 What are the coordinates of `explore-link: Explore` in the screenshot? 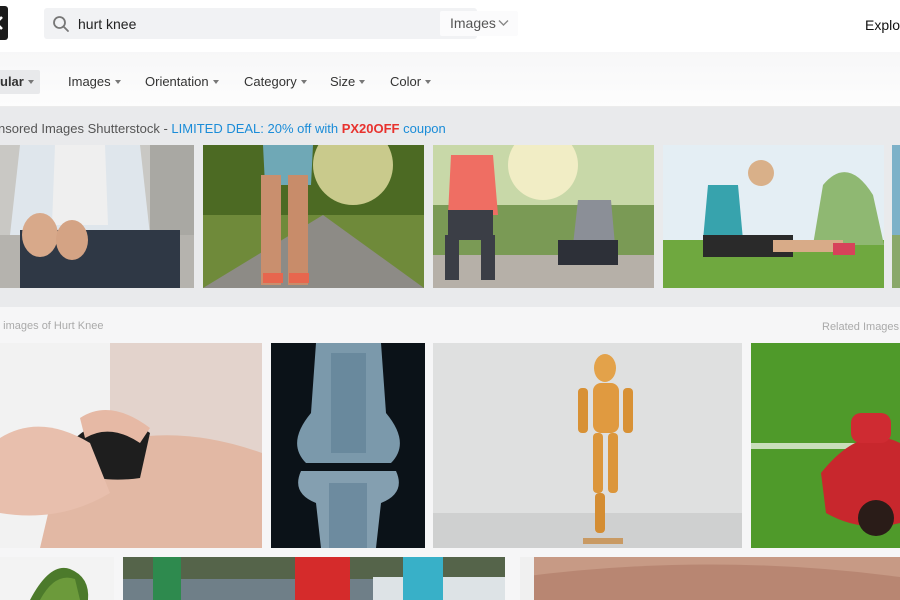 It's located at (882, 25).